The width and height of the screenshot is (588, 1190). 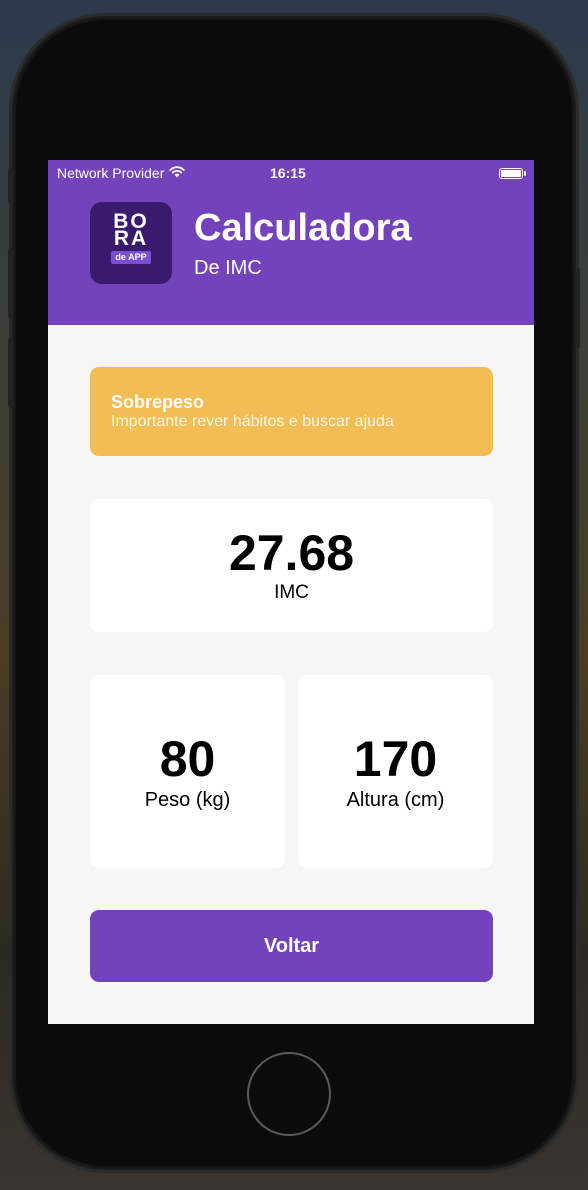 I want to click on carrier-info: Network Provider, so click(x=121, y=173).